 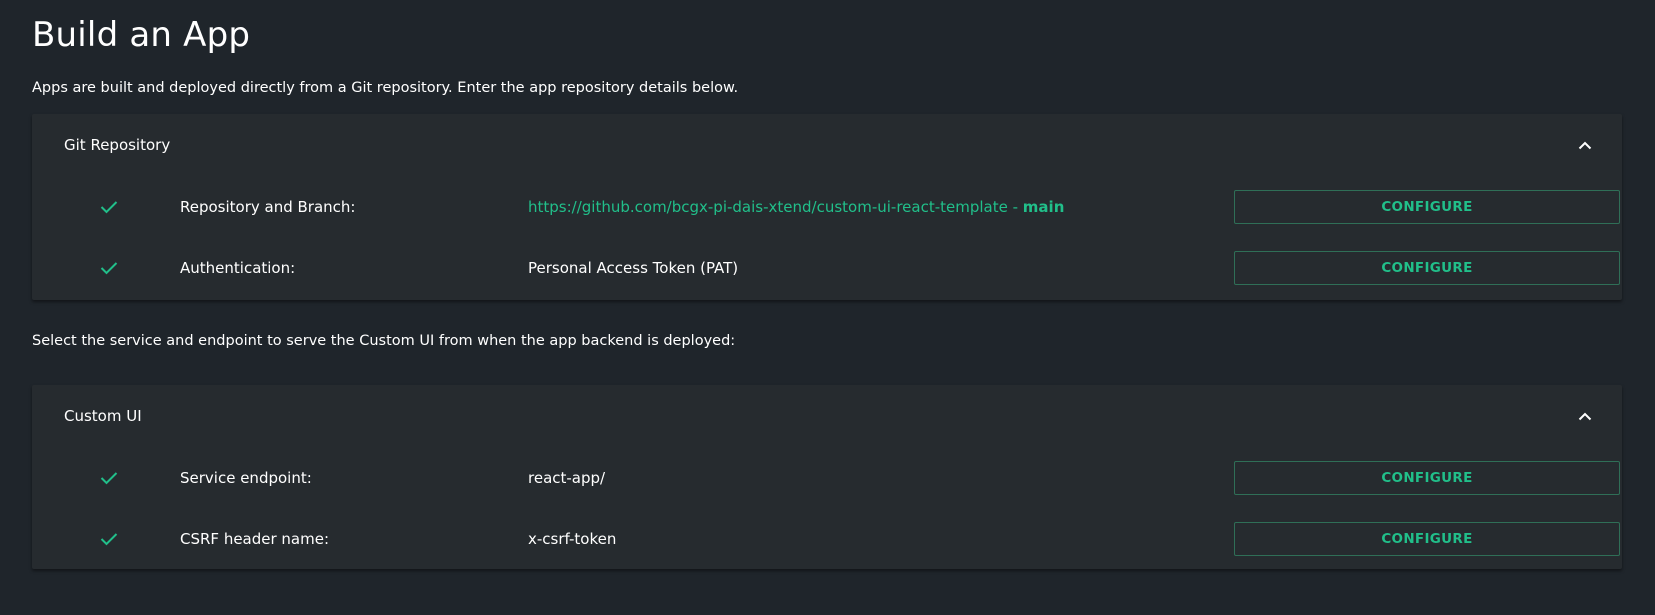 What do you see at coordinates (238, 267) in the screenshot?
I see `row-label: Authentication:` at bounding box center [238, 267].